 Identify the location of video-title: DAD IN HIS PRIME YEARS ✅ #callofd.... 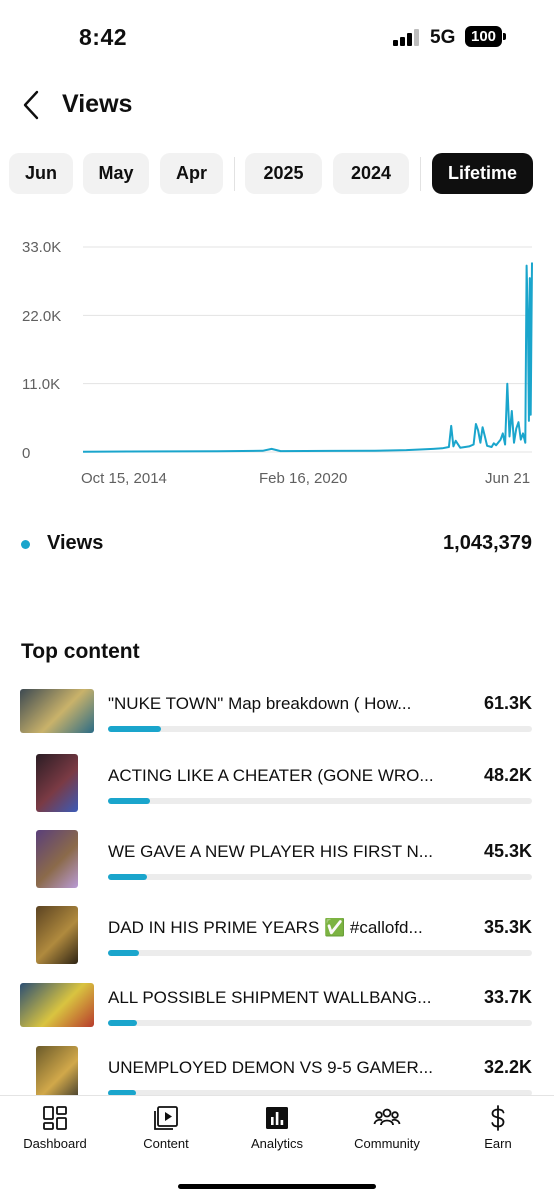
(265, 927).